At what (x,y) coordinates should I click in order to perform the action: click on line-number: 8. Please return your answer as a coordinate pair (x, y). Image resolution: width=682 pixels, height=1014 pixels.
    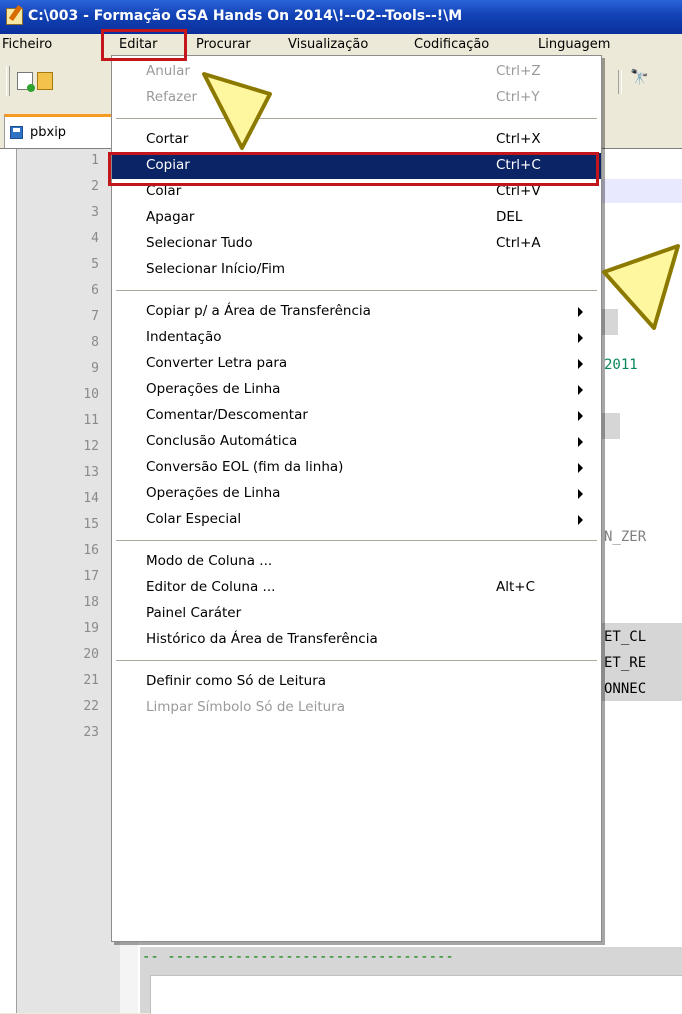
    Looking at the image, I should click on (95, 342).